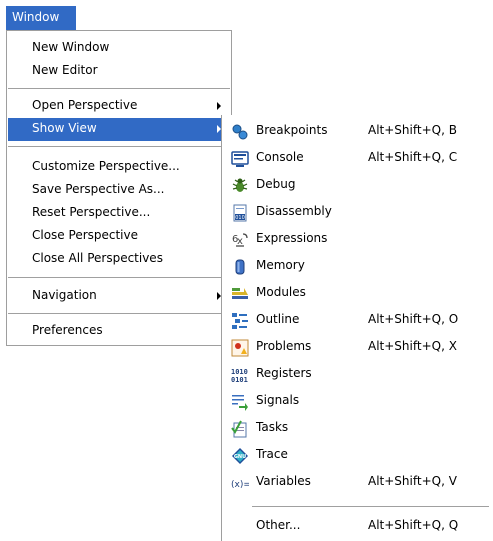  Describe the element at coordinates (357, 239) in the screenshot. I see `view-item-expressions: 6x Expressions` at that location.